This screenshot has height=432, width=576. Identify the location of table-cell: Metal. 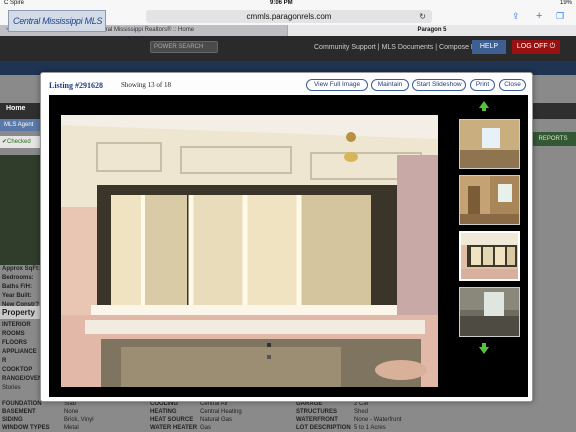
(71, 428).